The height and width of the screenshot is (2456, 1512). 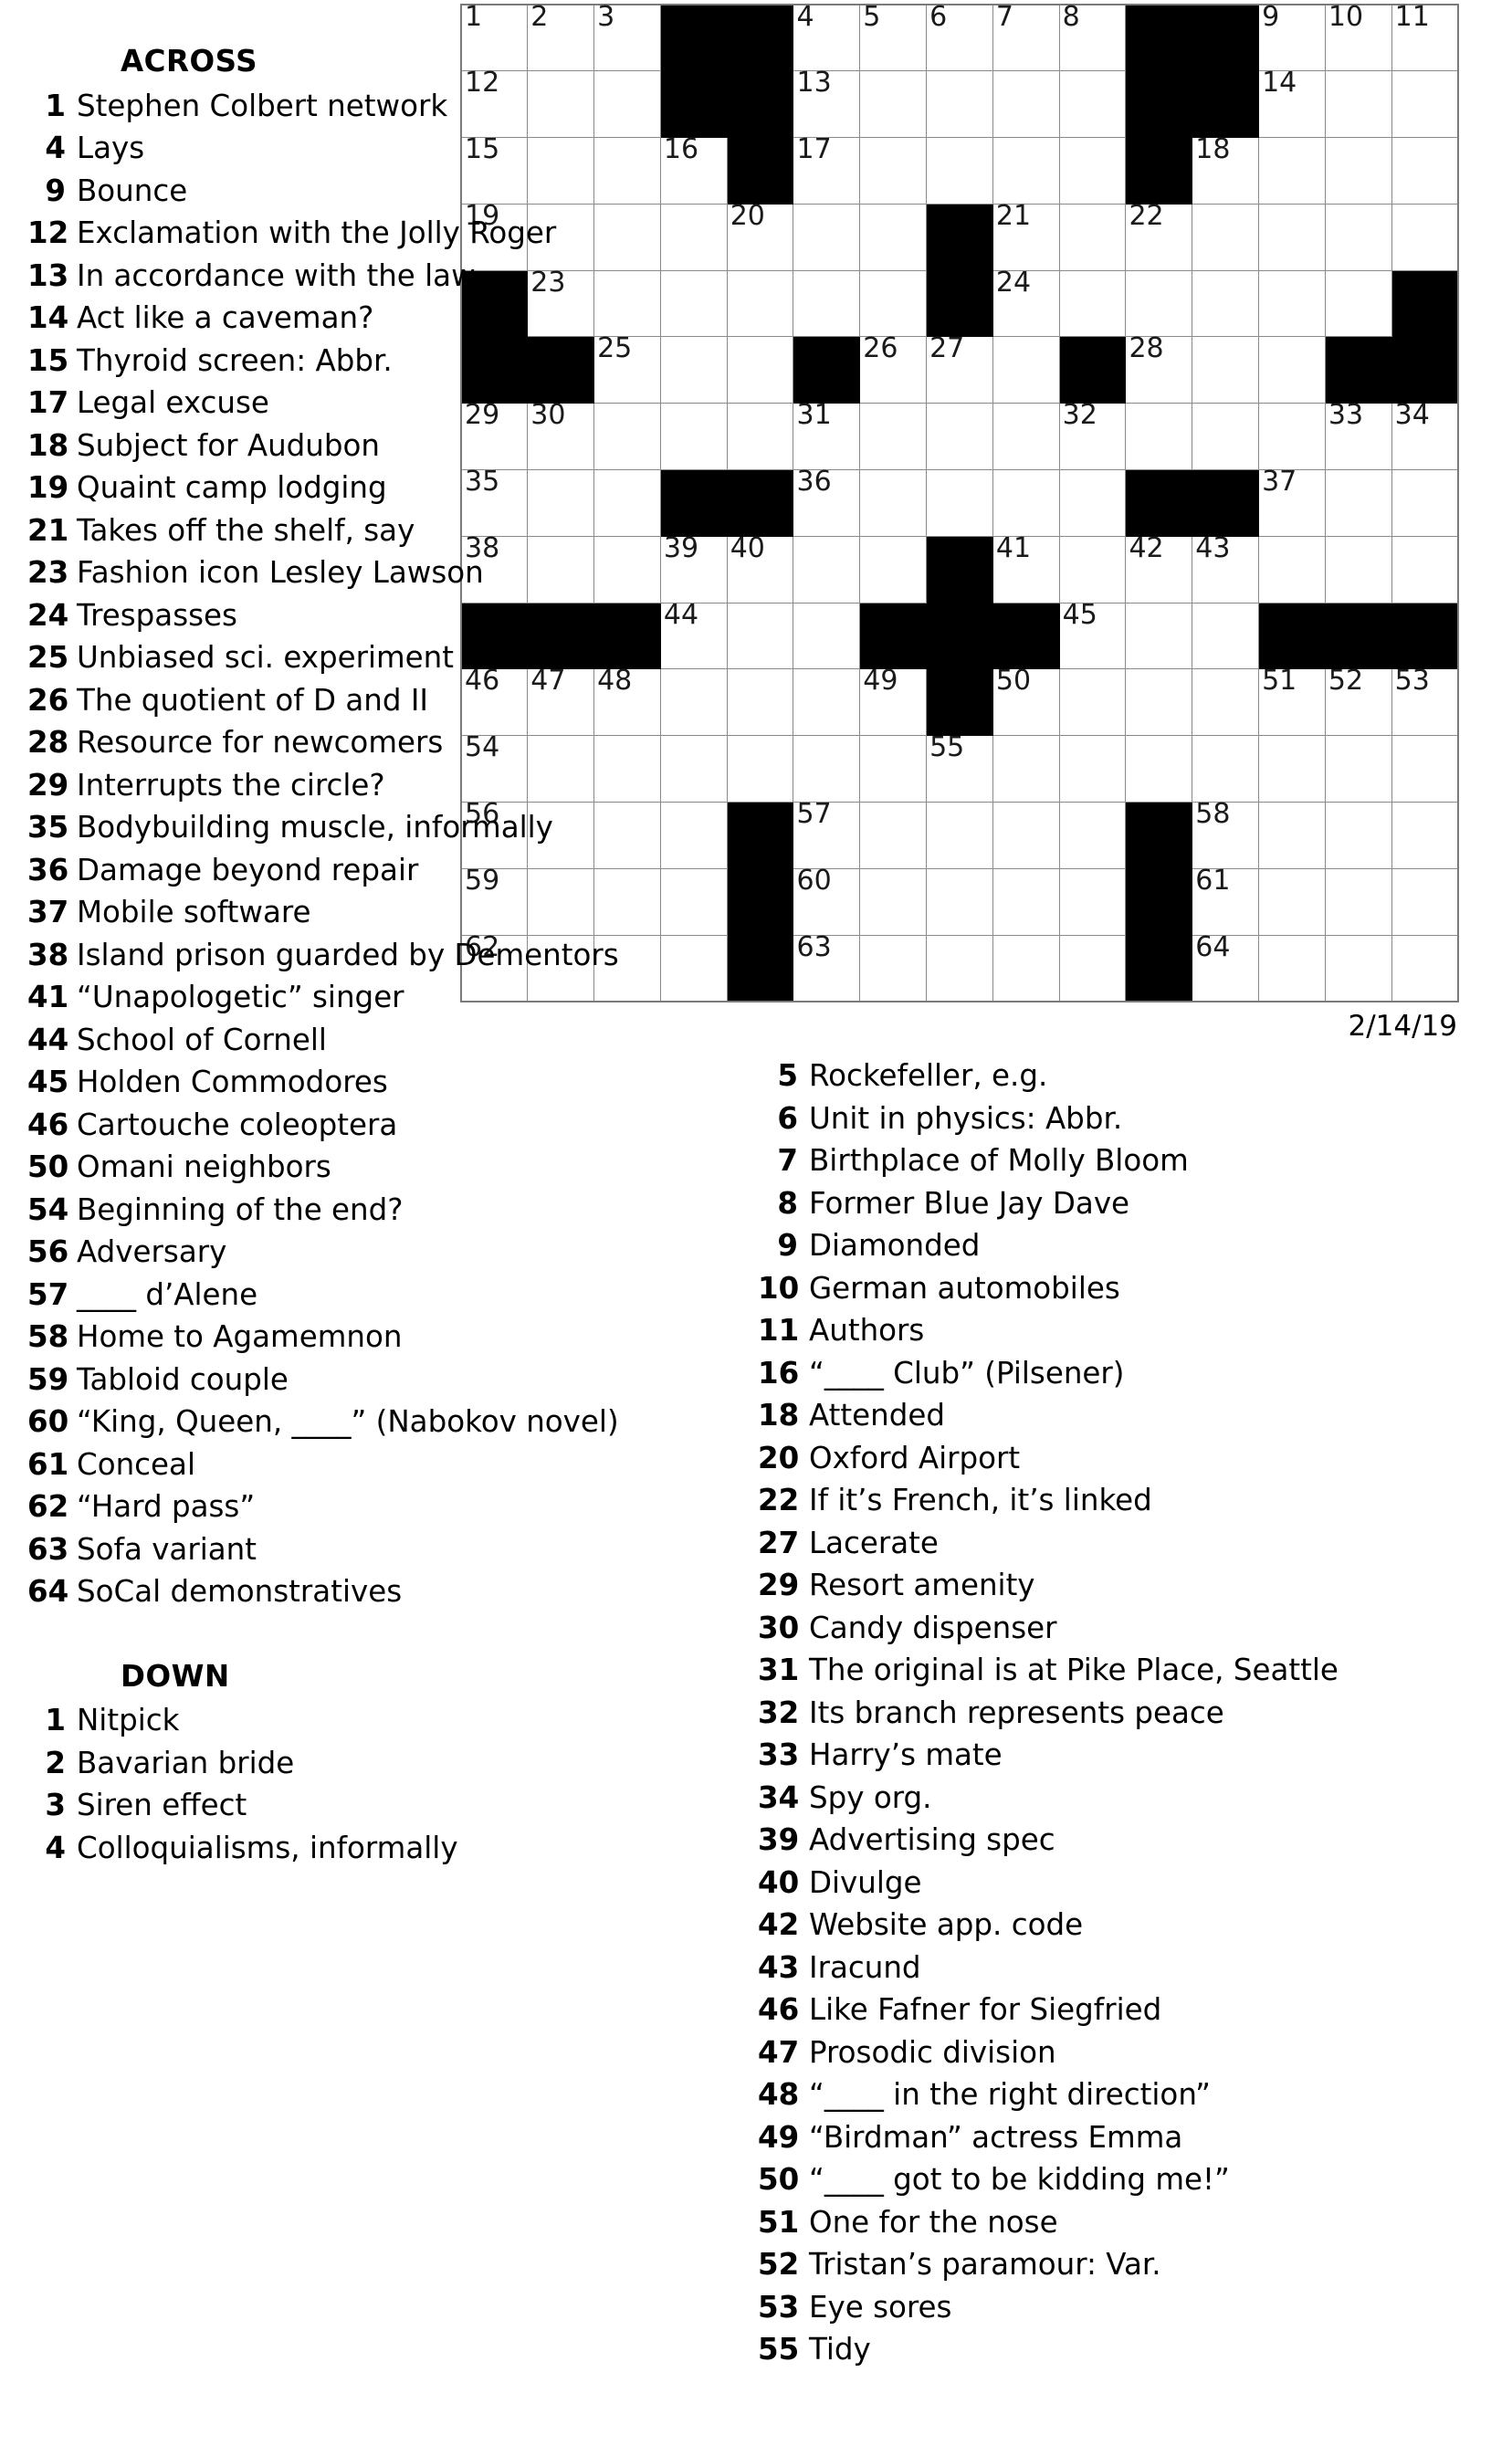 What do you see at coordinates (1159, 236) in the screenshot?
I see `crossword-cell: 22` at bounding box center [1159, 236].